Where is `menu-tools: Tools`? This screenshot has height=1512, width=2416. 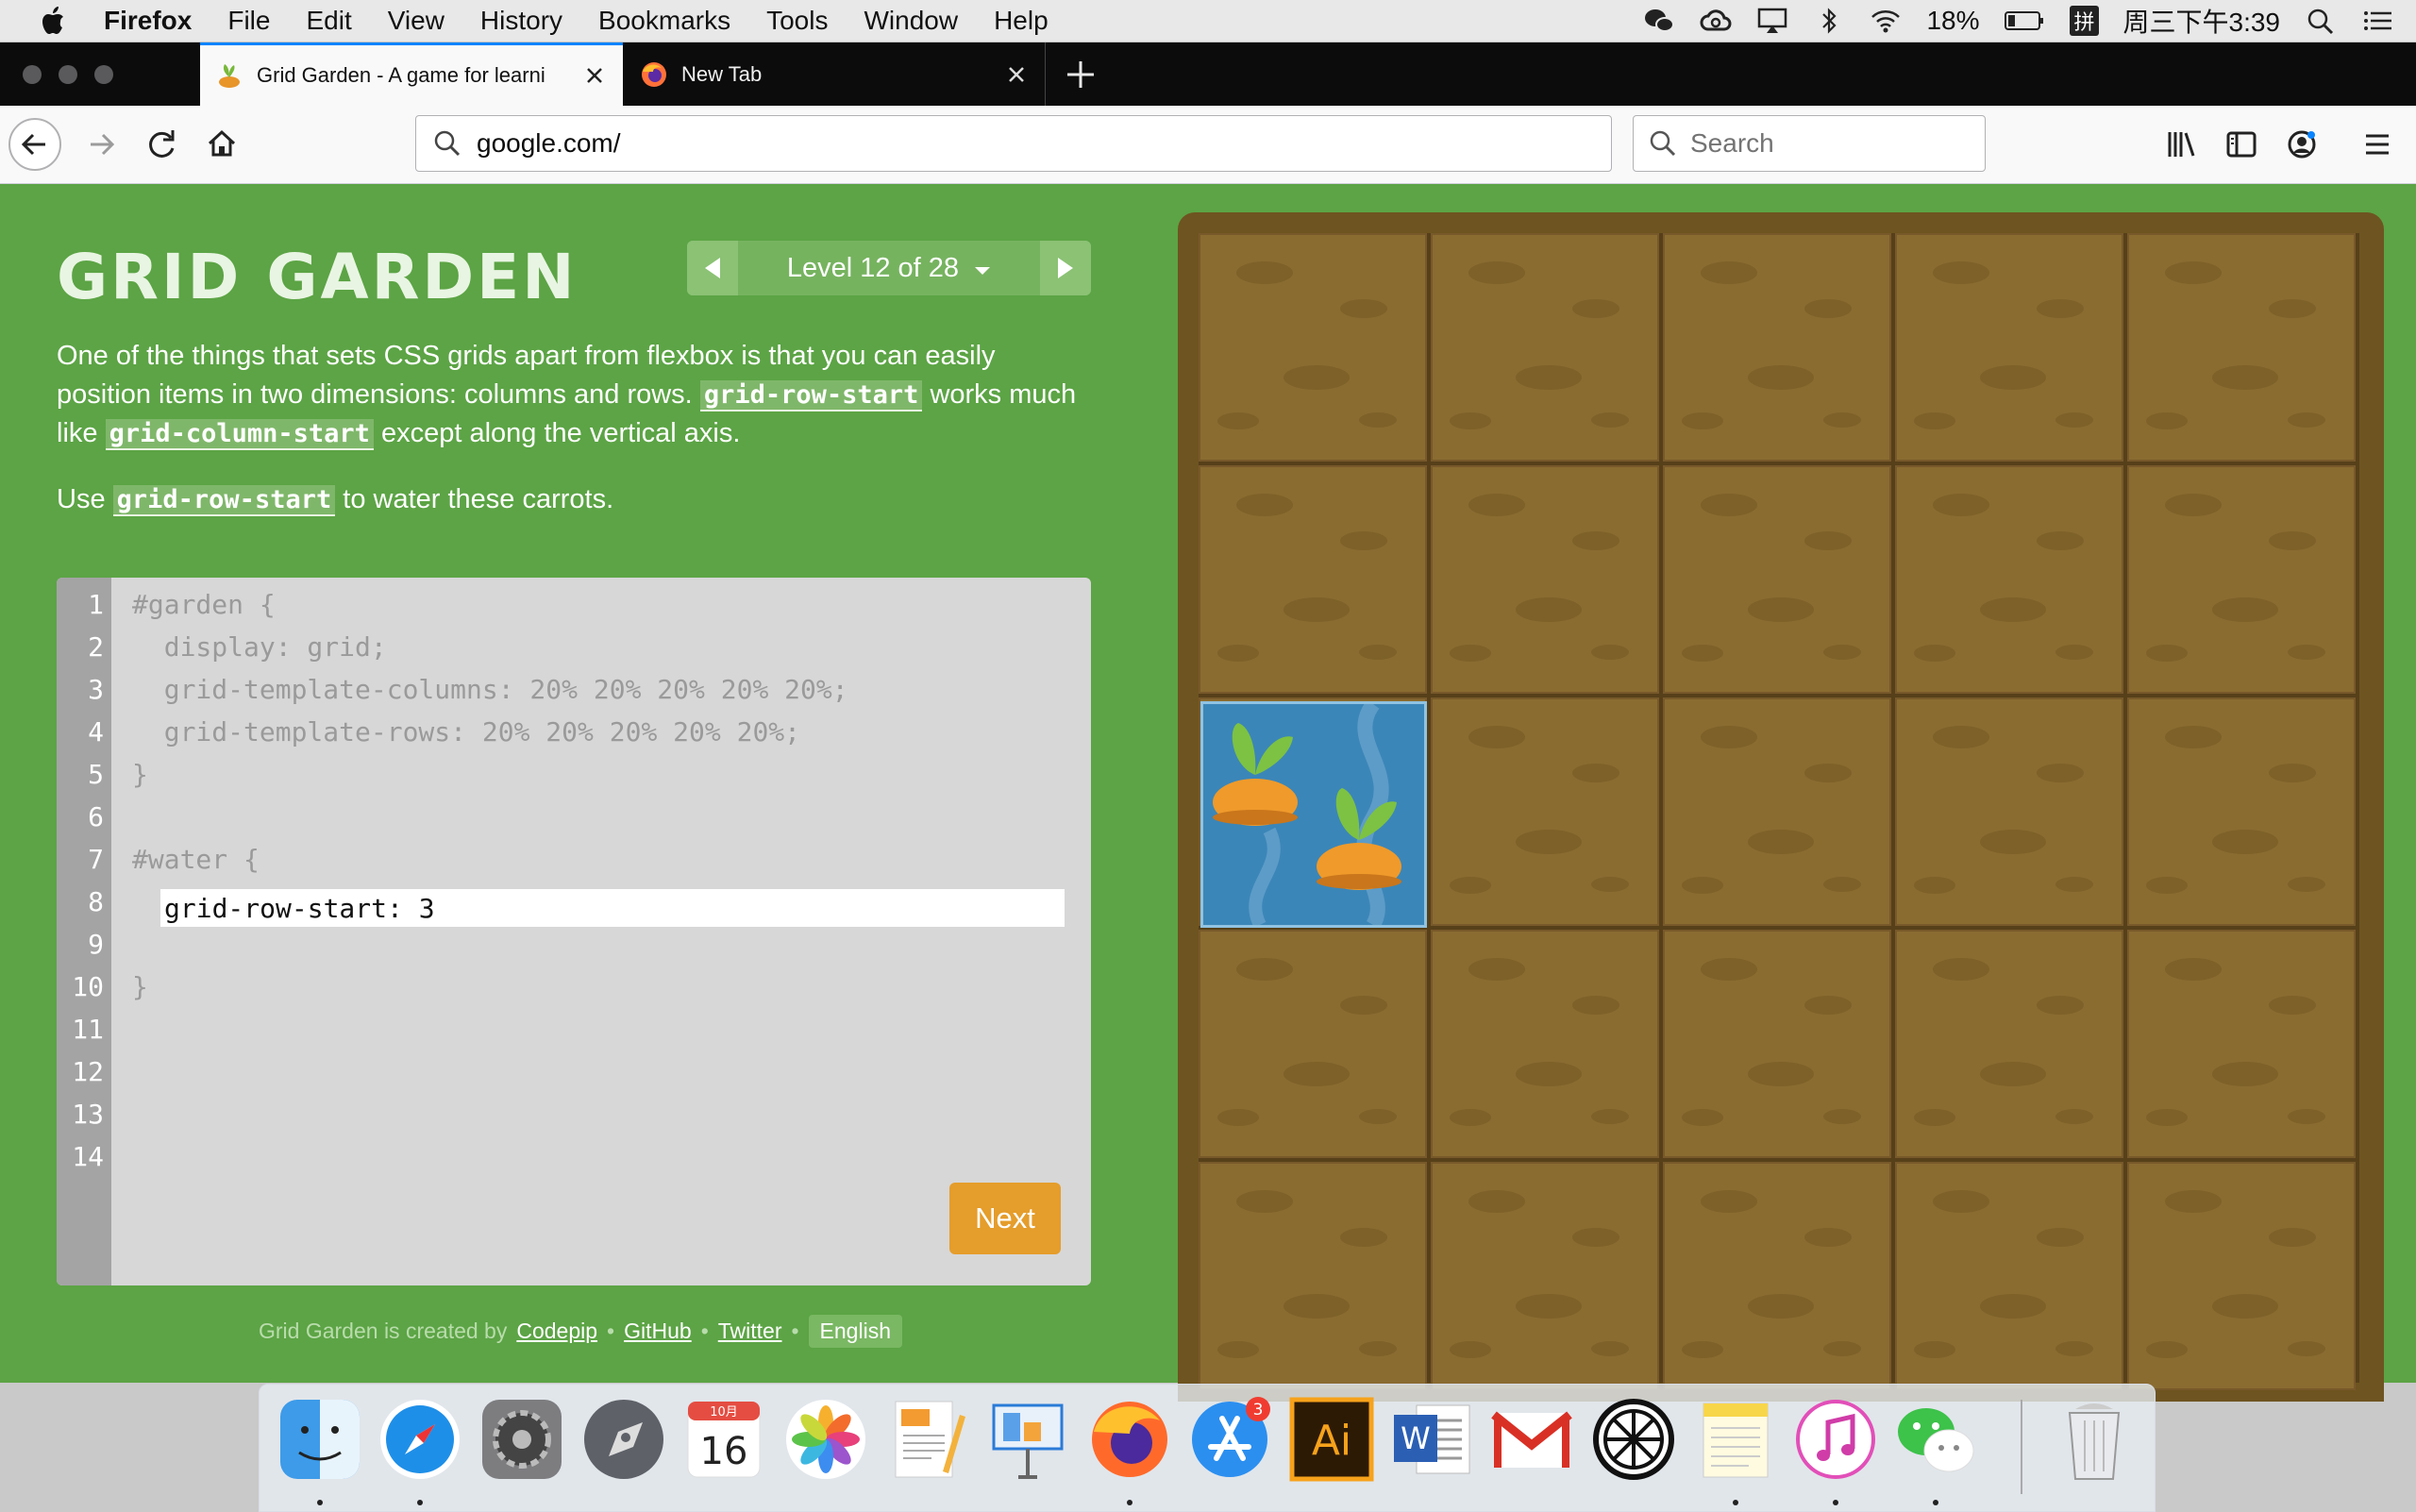 menu-tools: Tools is located at coordinates (797, 21).